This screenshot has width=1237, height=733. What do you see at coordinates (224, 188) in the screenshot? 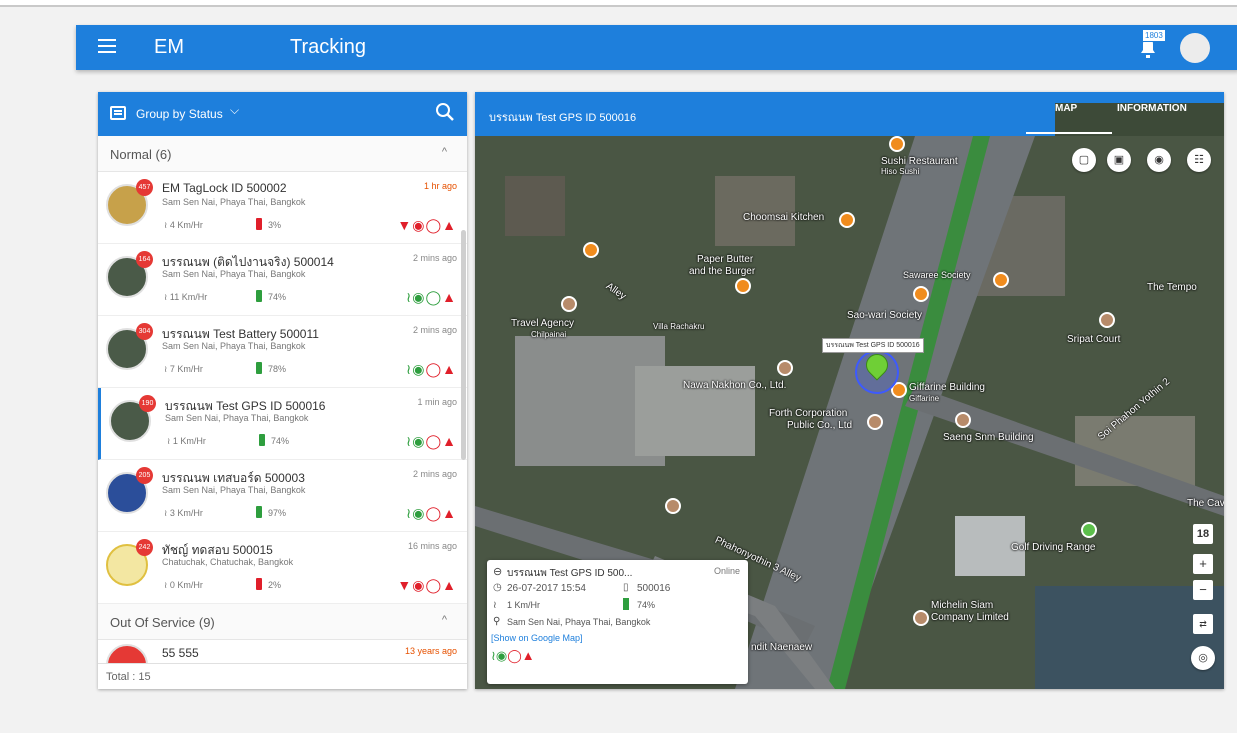
I see `device-name: EM TagLock ID 500002` at bounding box center [224, 188].